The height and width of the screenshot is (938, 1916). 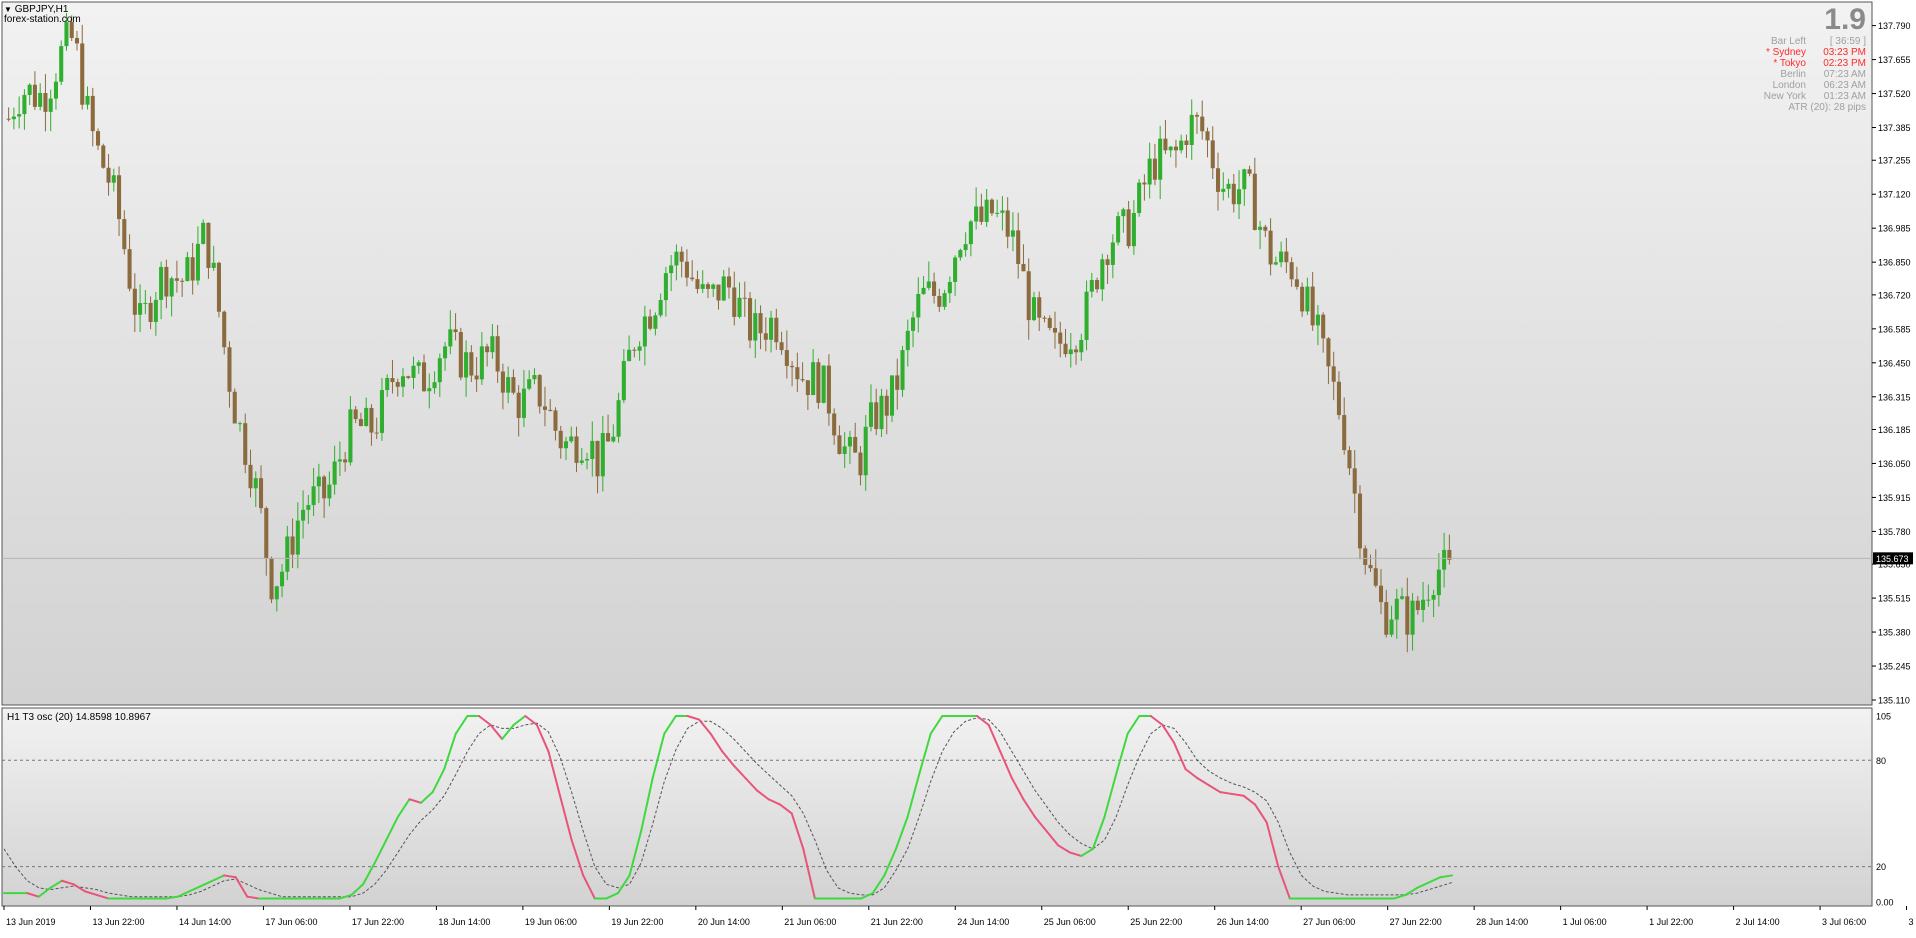 I want to click on chevron-down-icon: ▼, so click(x=8, y=9).